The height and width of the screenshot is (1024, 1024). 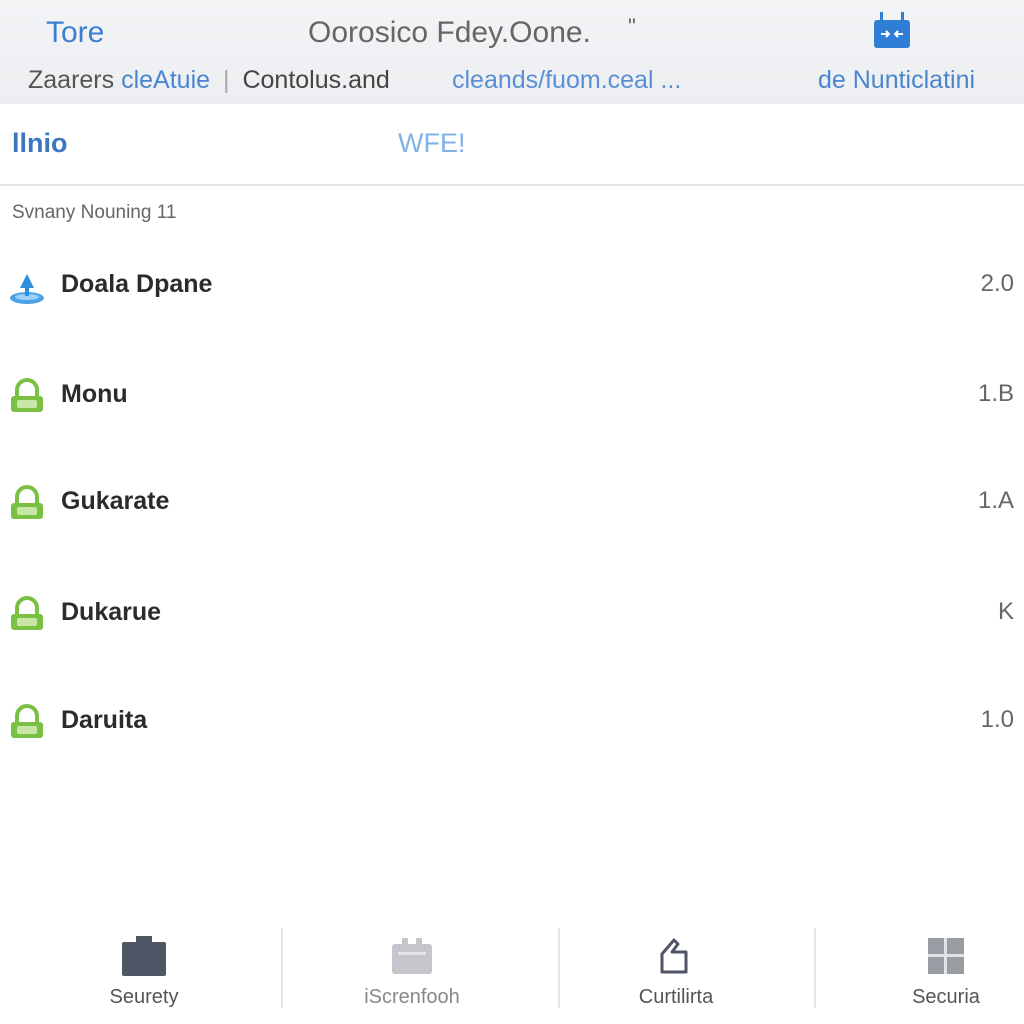 I want to click on list-item: Gukarate 1.A, so click(x=512, y=505).